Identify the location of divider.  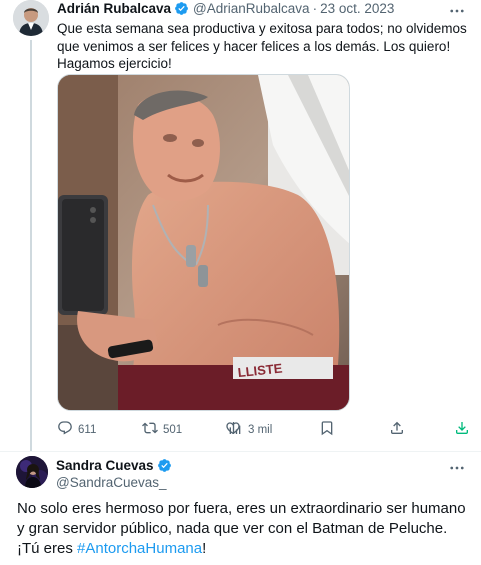
(240, 451).